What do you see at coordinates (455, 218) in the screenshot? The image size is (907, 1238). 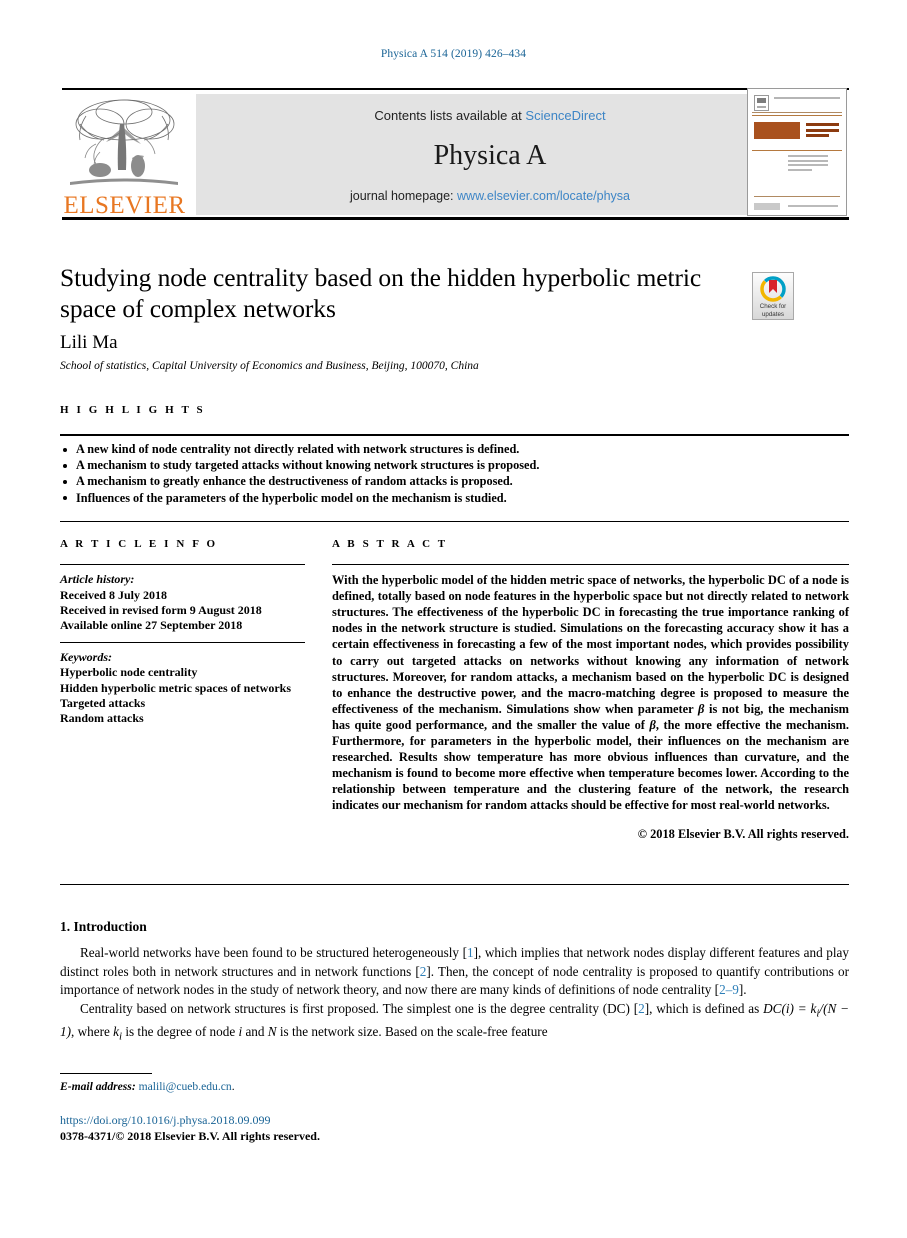 I see `masthead-bottom-rule` at bounding box center [455, 218].